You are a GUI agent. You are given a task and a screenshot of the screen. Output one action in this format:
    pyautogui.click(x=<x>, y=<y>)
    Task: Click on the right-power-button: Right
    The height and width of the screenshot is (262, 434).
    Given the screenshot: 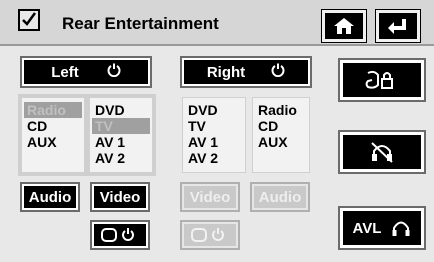 What is the action you would take?
    pyautogui.click(x=246, y=72)
    